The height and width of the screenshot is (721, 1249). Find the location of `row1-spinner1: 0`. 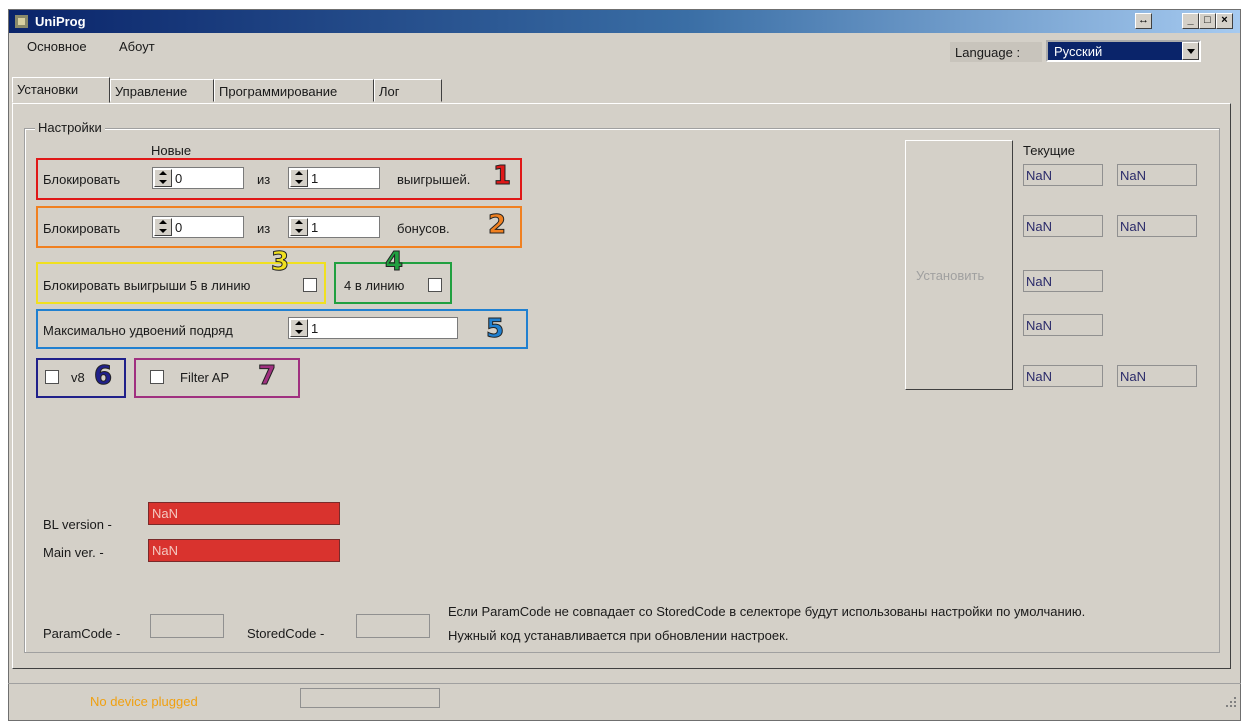

row1-spinner1: 0 is located at coordinates (198, 178).